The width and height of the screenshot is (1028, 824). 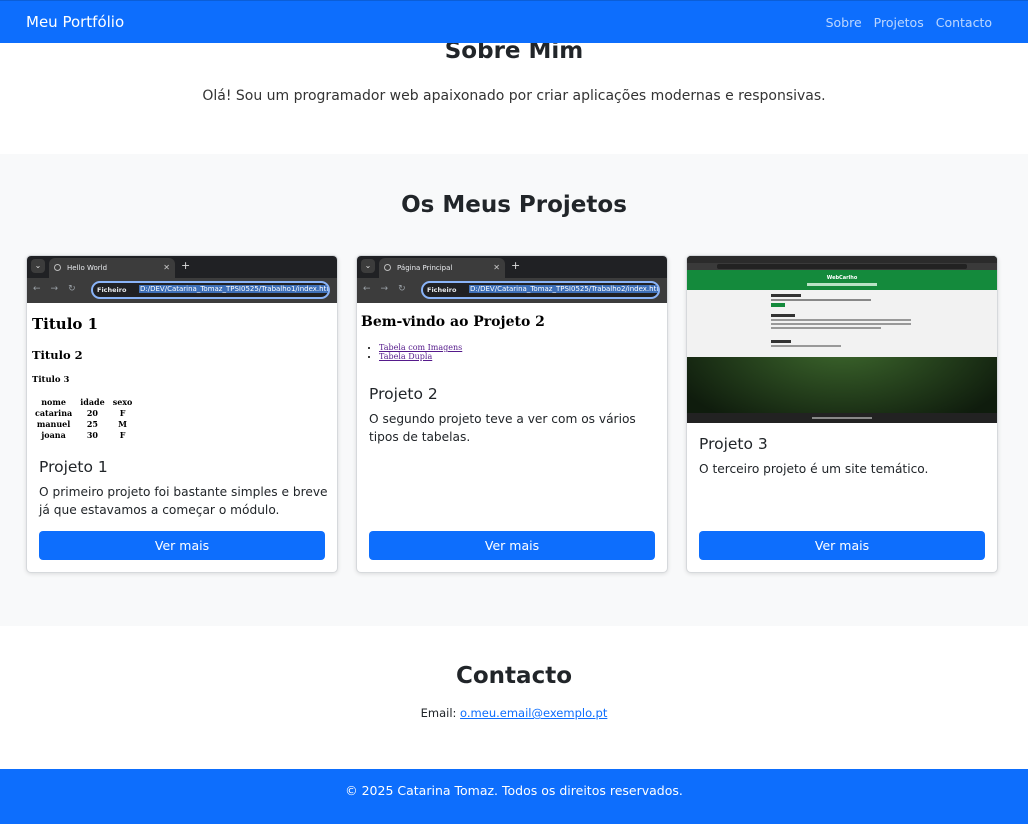 I want to click on project-description: O terceiro projeto é um site temático., so click(x=814, y=469).